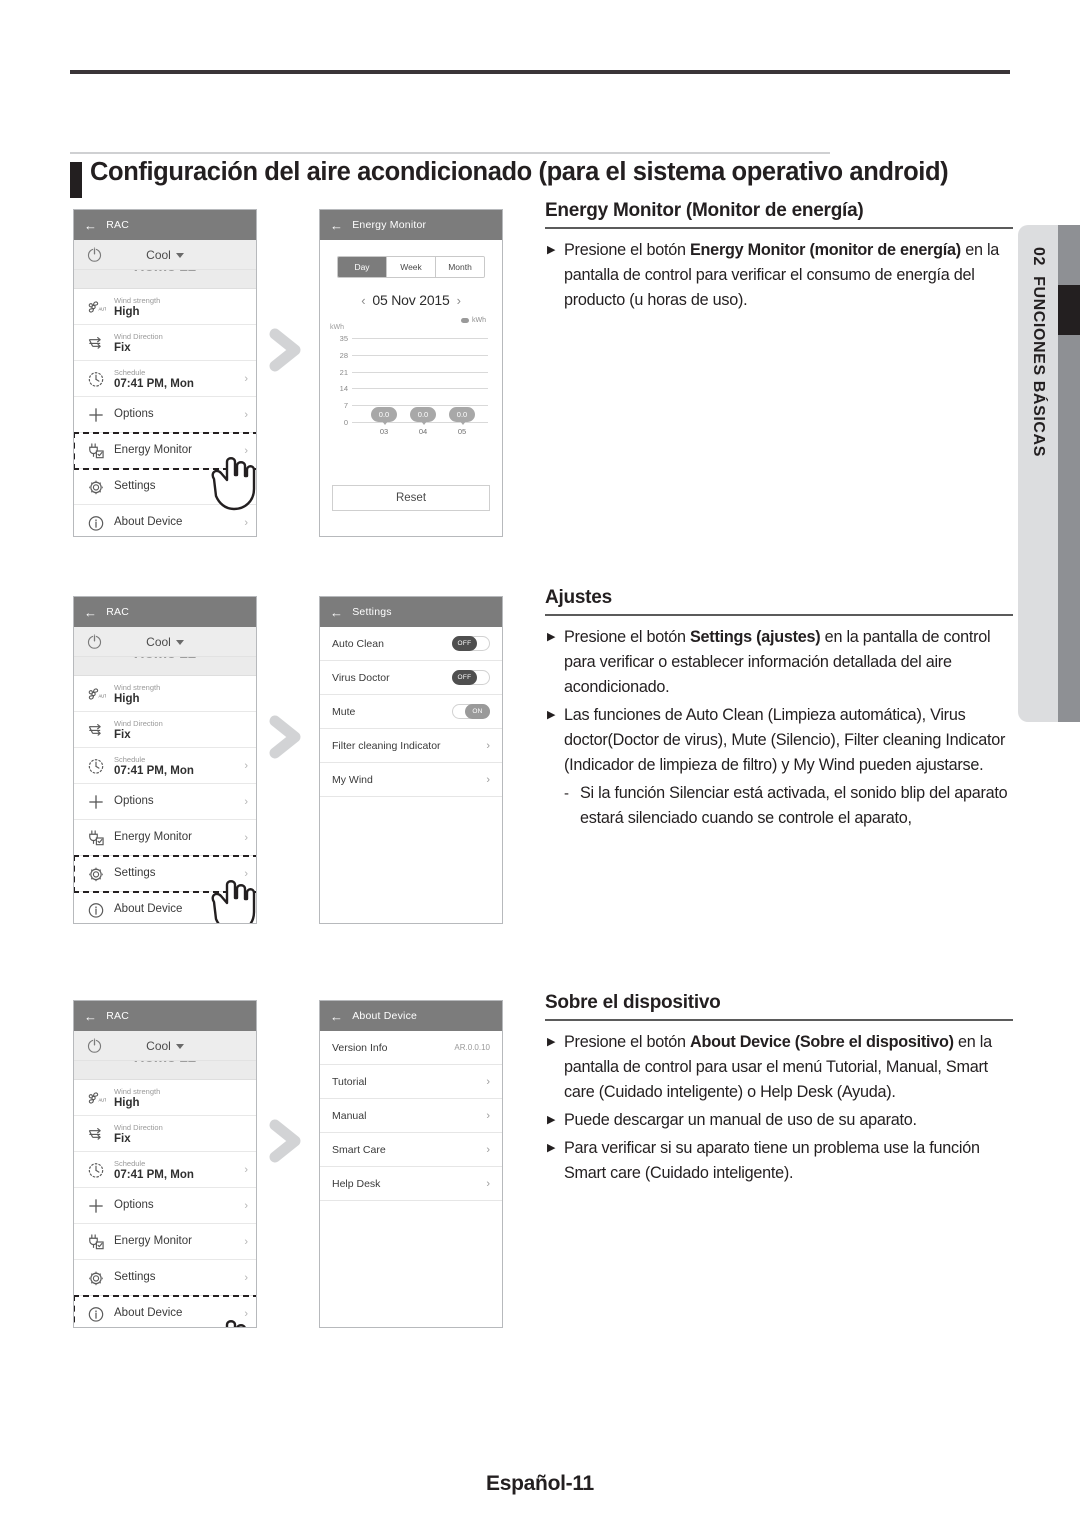 This screenshot has height=1532, width=1080. I want to click on chart-y-tick: 21, so click(343, 372).